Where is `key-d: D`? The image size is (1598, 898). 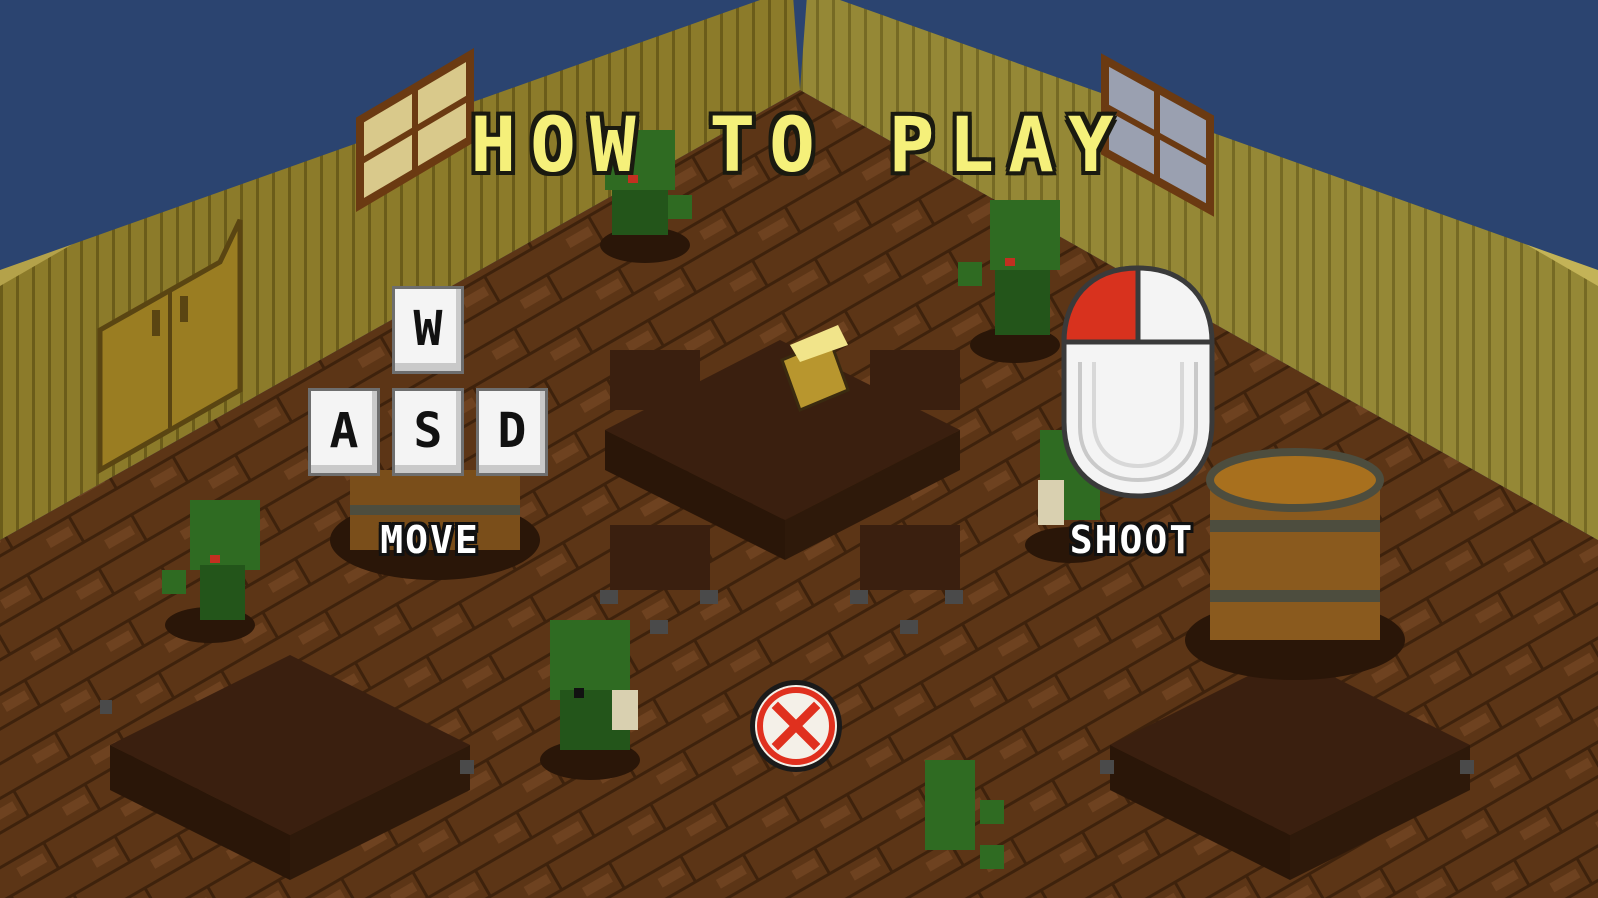 key-d: D is located at coordinates (512, 432).